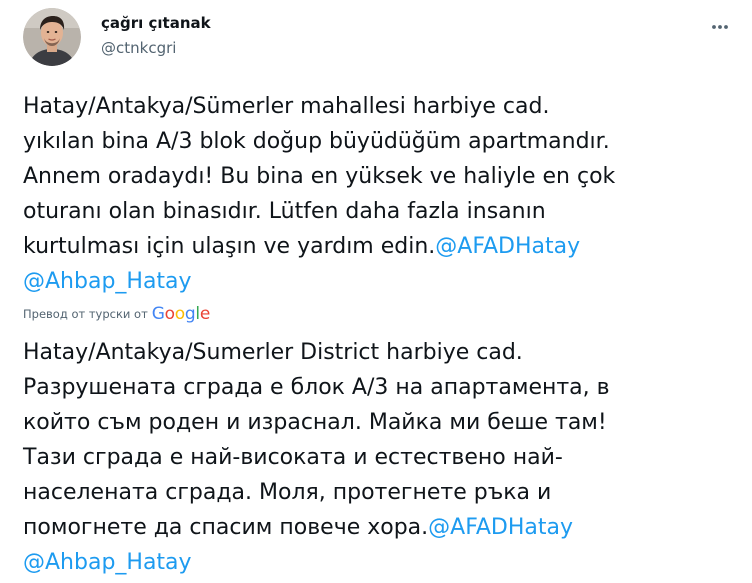 This screenshot has height=583, width=752. Describe the element at coordinates (226, 527) in the screenshot. I see `translated-line-text: помогнете да спасим повече хора.` at that location.